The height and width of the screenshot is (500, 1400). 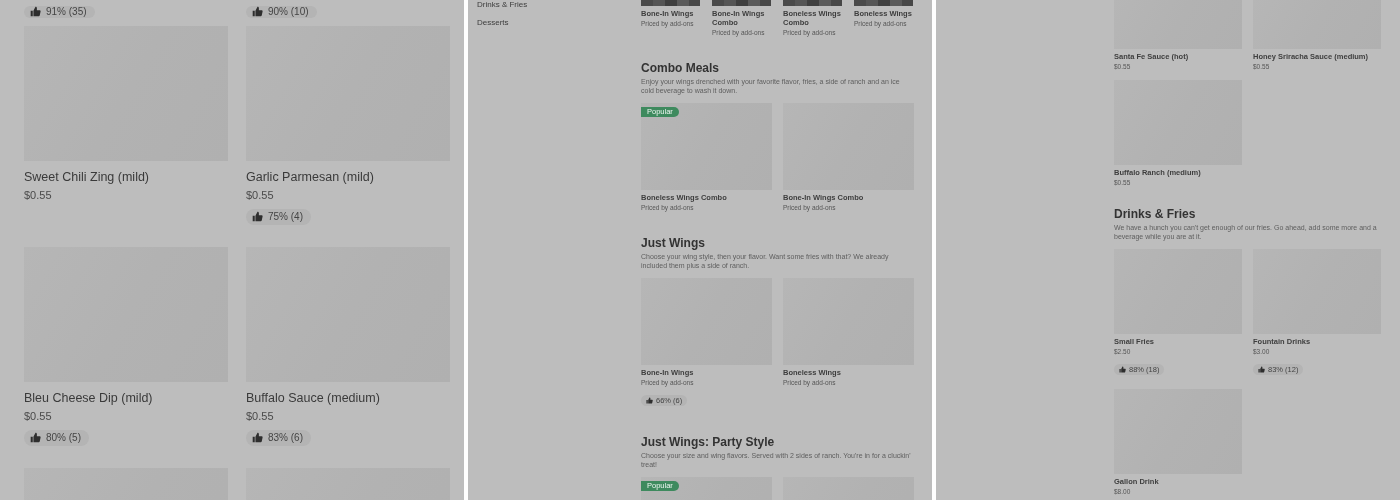 What do you see at coordinates (288, 11) in the screenshot?
I see `rating-text: 90% (10)` at bounding box center [288, 11].